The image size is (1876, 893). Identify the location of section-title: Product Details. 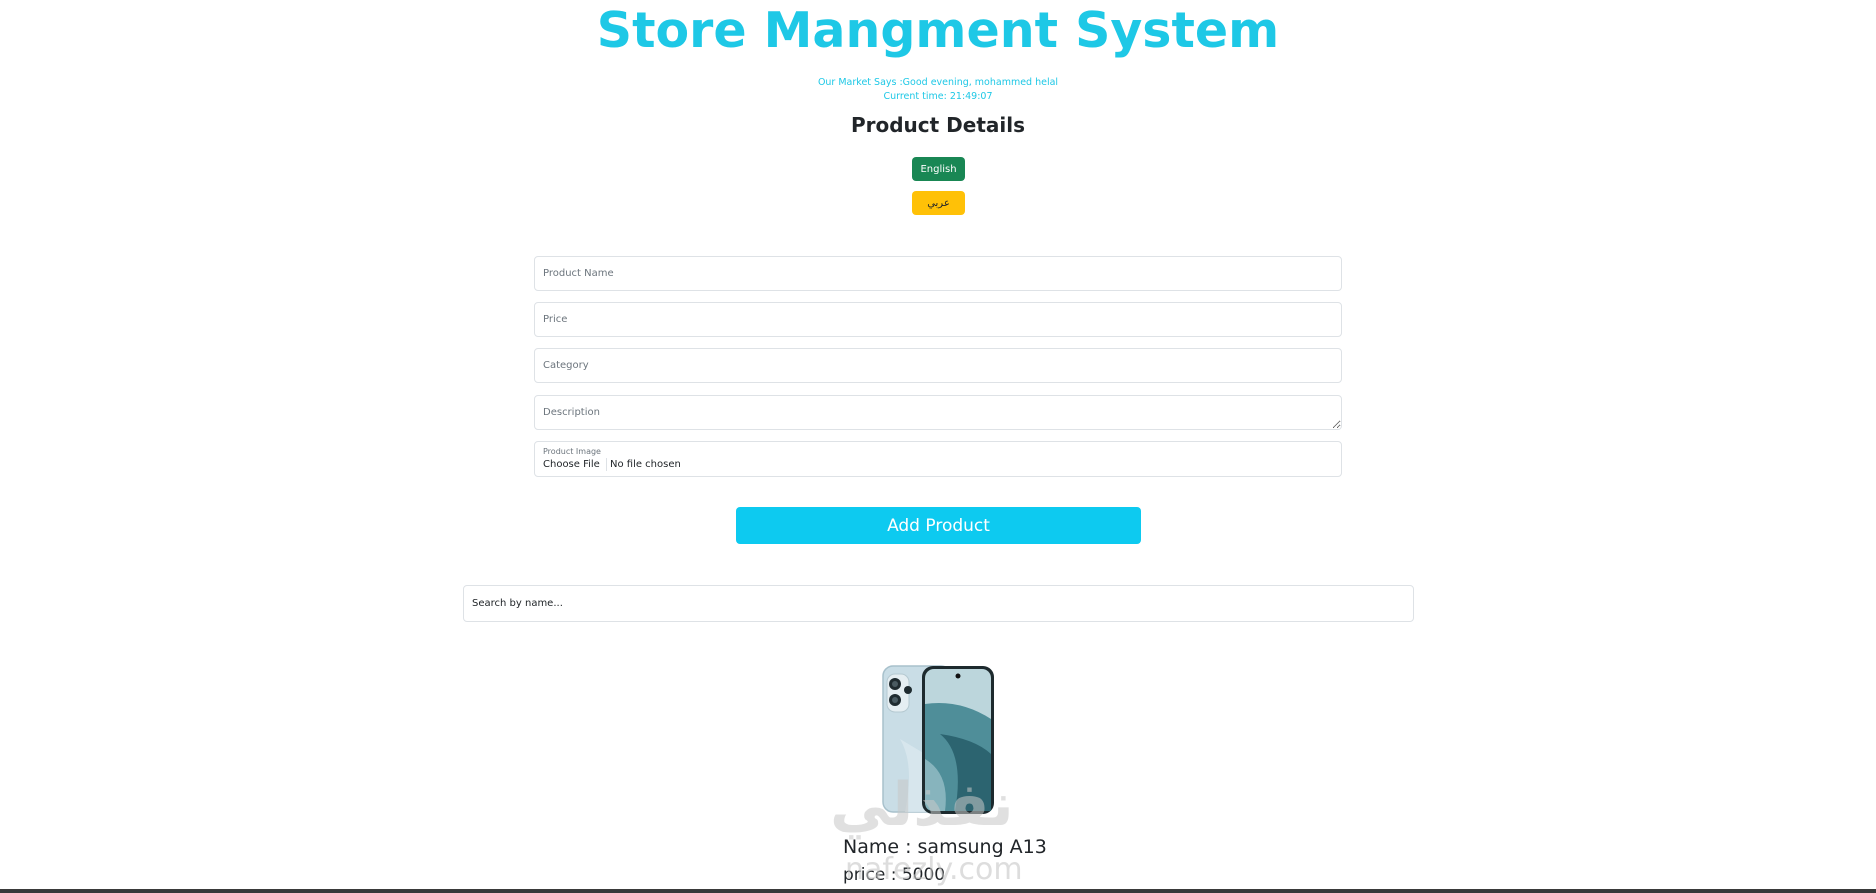
(938, 125).